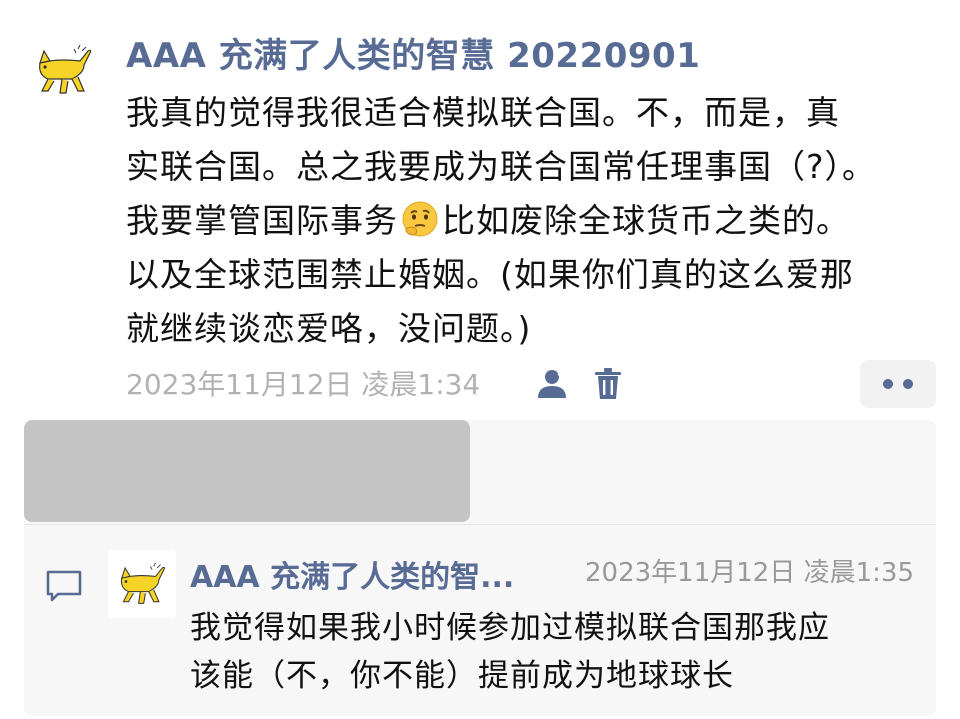  I want to click on post-text-line: 以及全球范围禁止婚姻。(如果你们真的这么爱那, so click(490, 274).